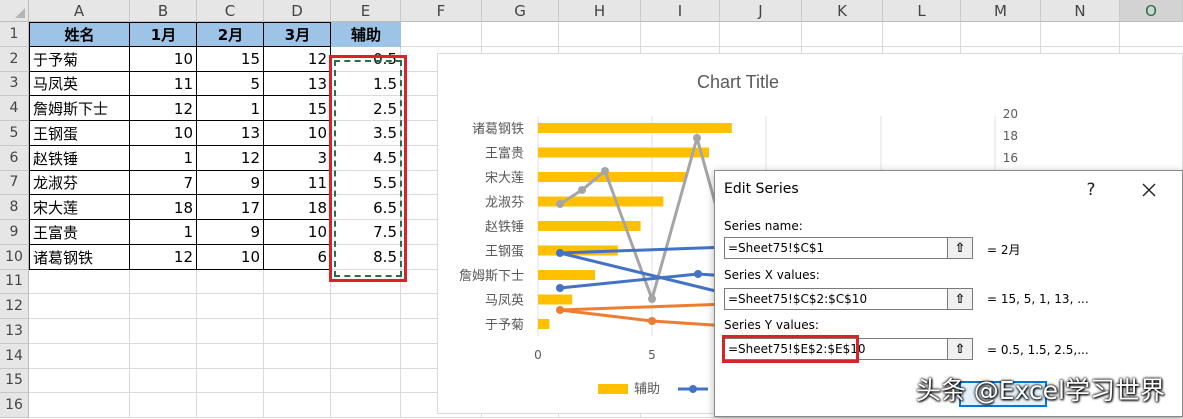 This screenshot has height=419, width=1183. What do you see at coordinates (14, 356) in the screenshot?
I see `row-header-14: 14` at bounding box center [14, 356].